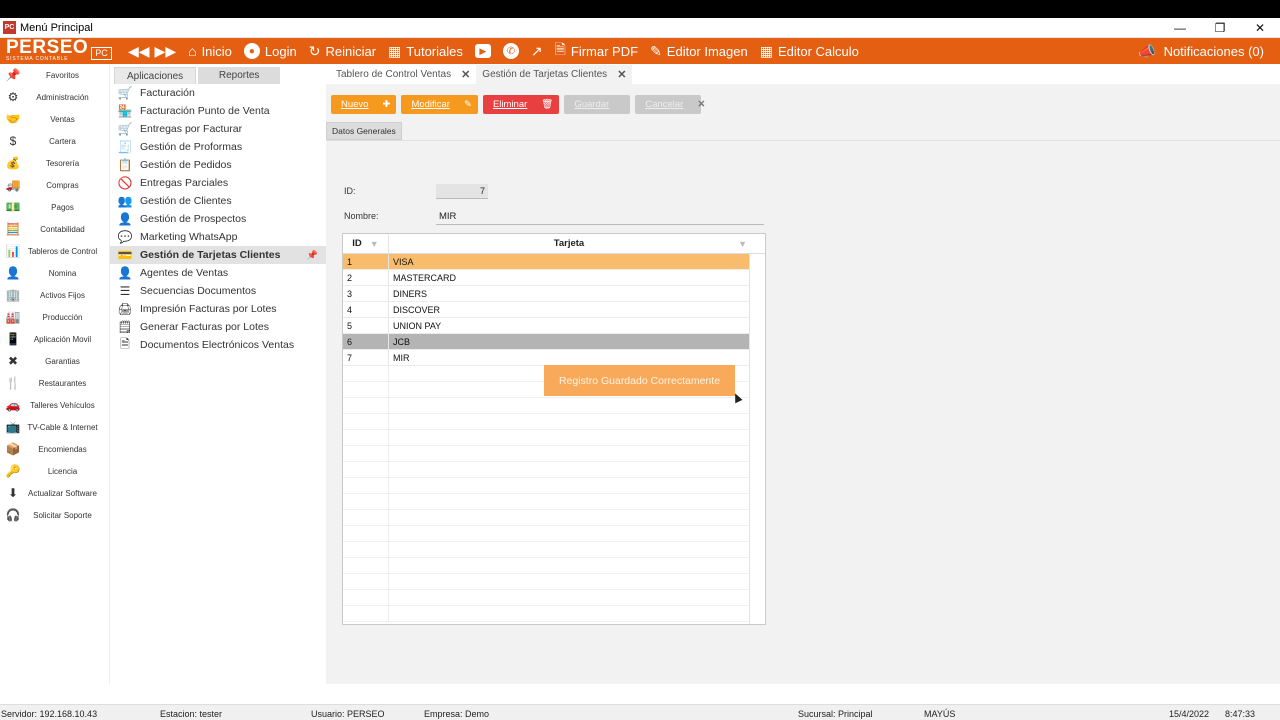 Image resolution: width=1280 pixels, height=720 pixels. What do you see at coordinates (54, 75) in the screenshot?
I see `sidebar-item-favoritos: 📌 Favoritos` at bounding box center [54, 75].